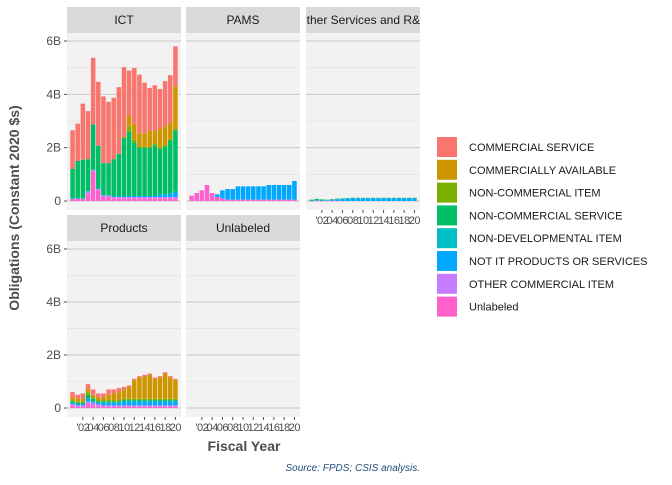 The height and width of the screenshot is (485, 672). Describe the element at coordinates (353, 468) in the screenshot. I see `source-caption: Source: FPDS; CSIS analysis.` at that location.